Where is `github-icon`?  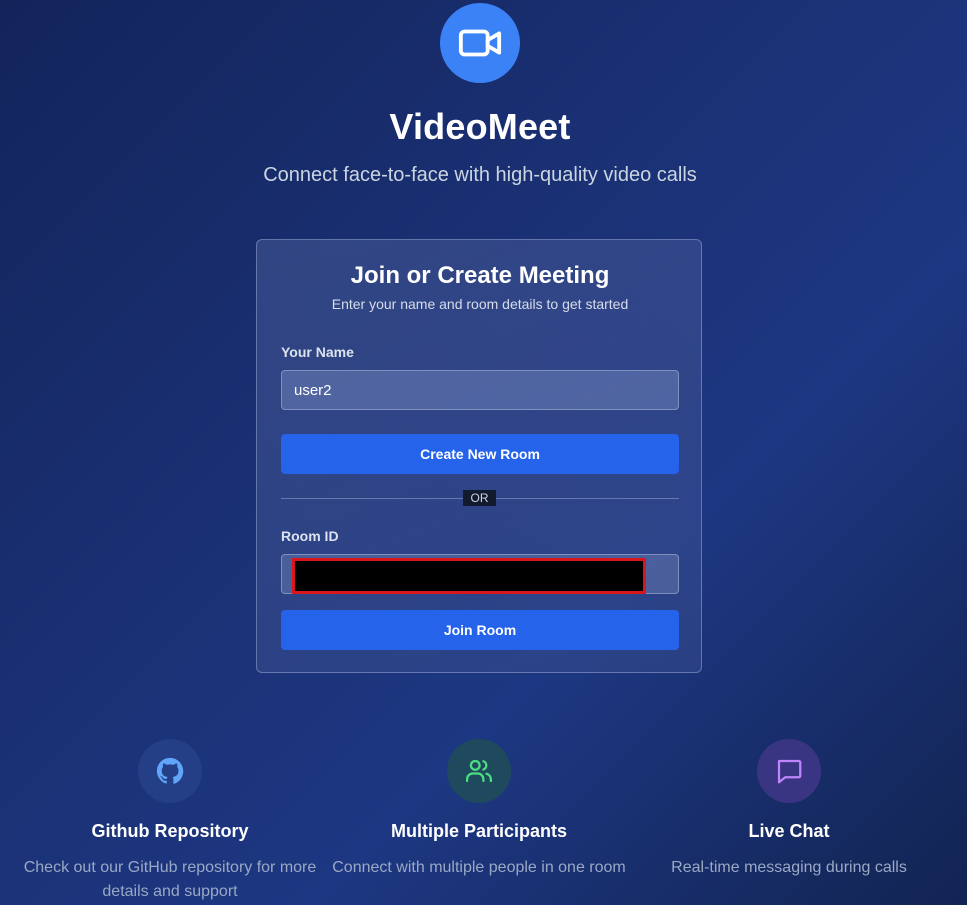
github-icon is located at coordinates (170, 770).